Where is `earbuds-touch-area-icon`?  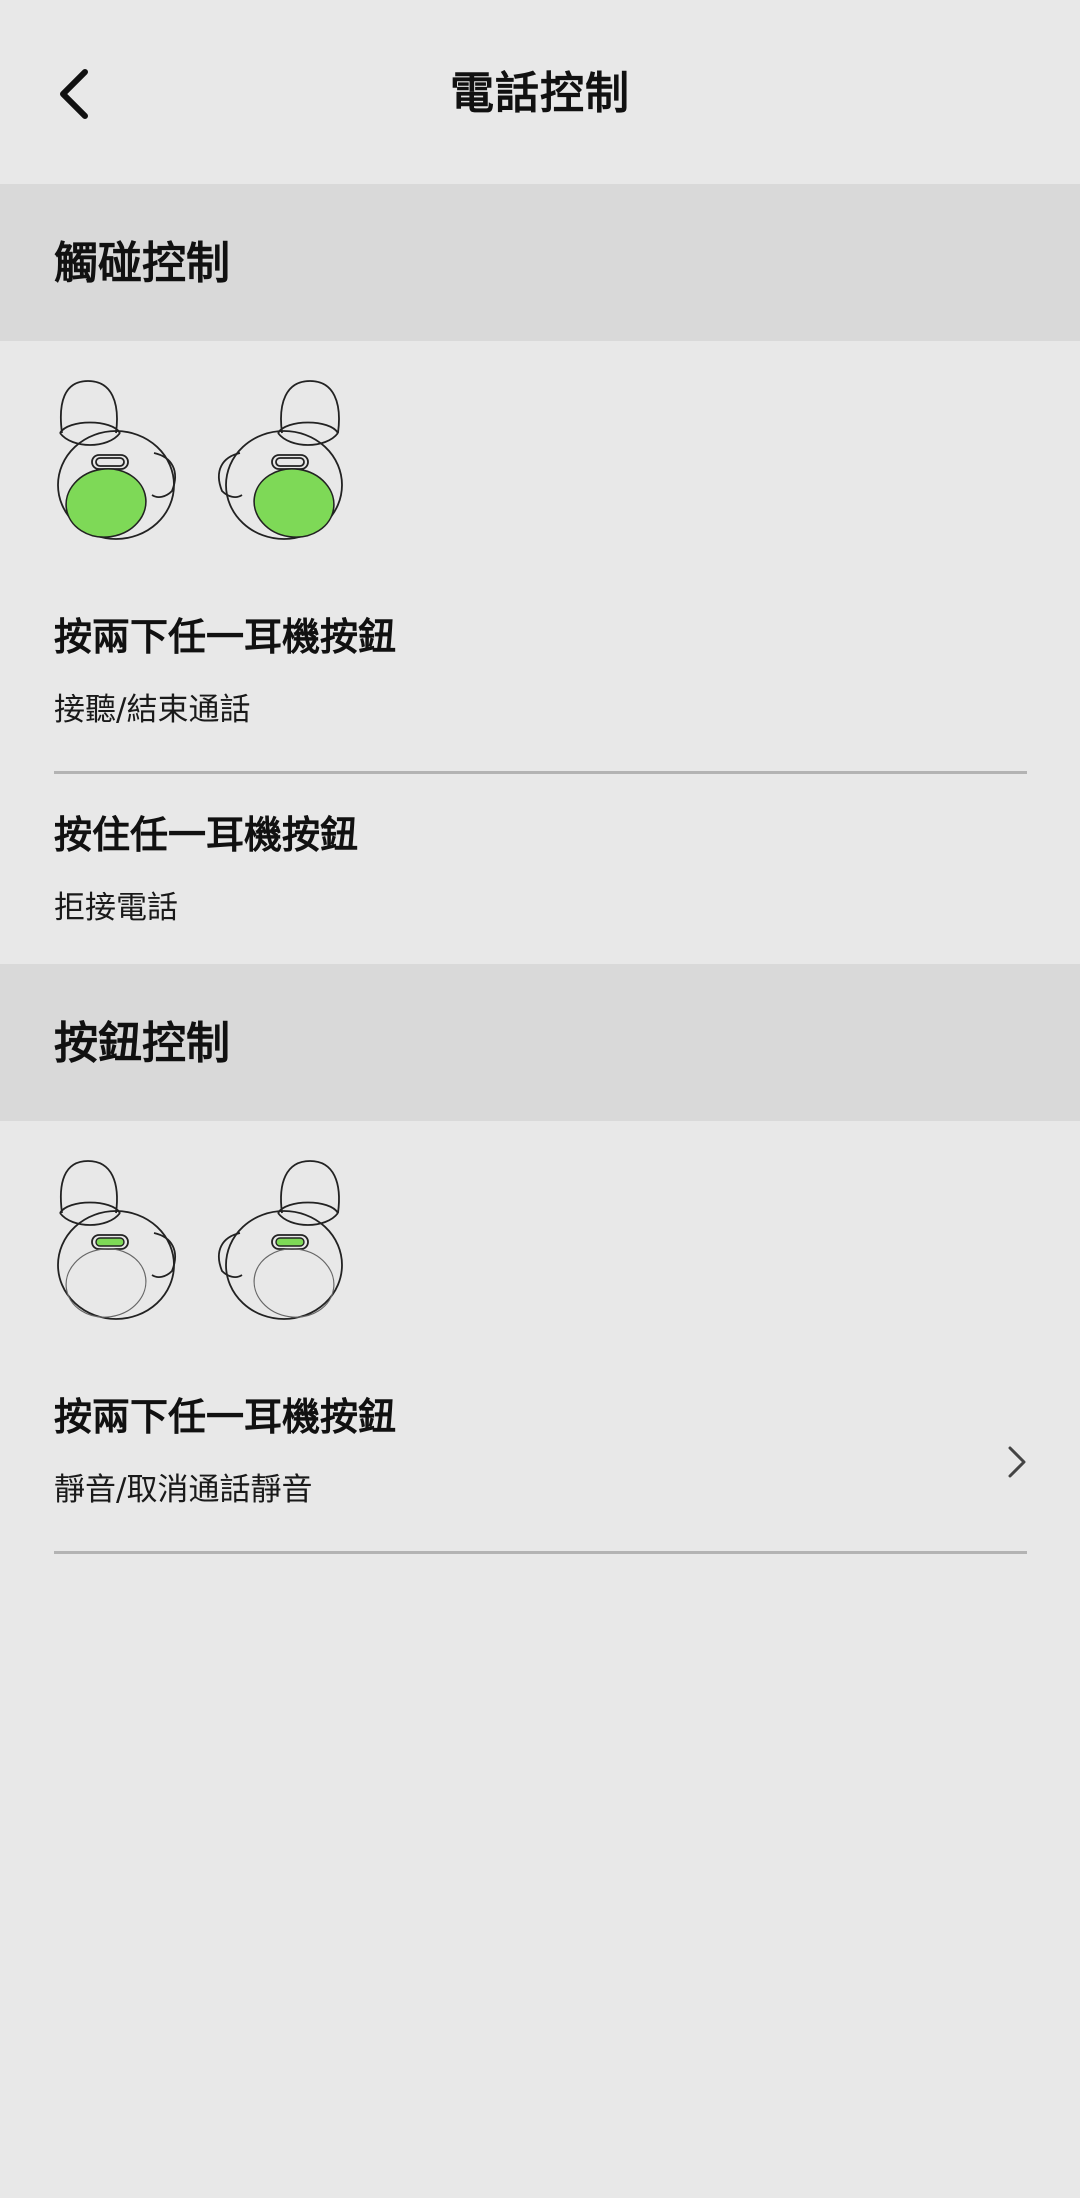 earbuds-touch-area-icon is located at coordinates (200, 460).